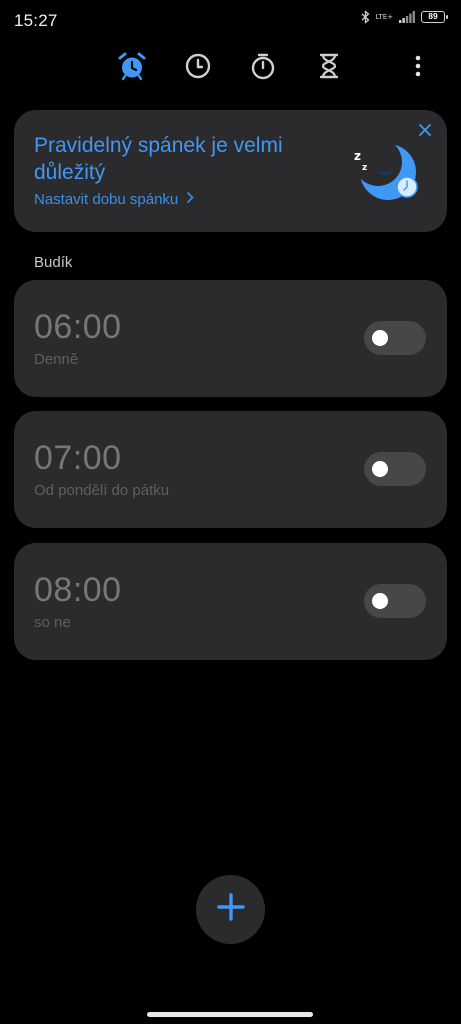 The height and width of the screenshot is (1024, 461). I want to click on stopwatch-icon, so click(263, 68).